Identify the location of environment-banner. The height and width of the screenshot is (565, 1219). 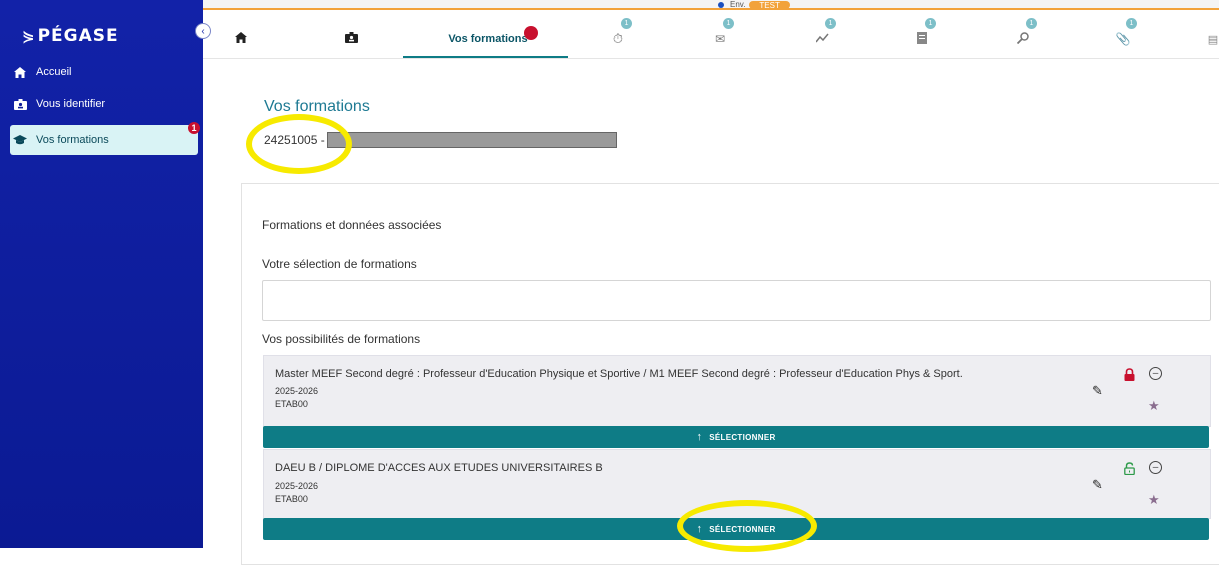
(711, 5).